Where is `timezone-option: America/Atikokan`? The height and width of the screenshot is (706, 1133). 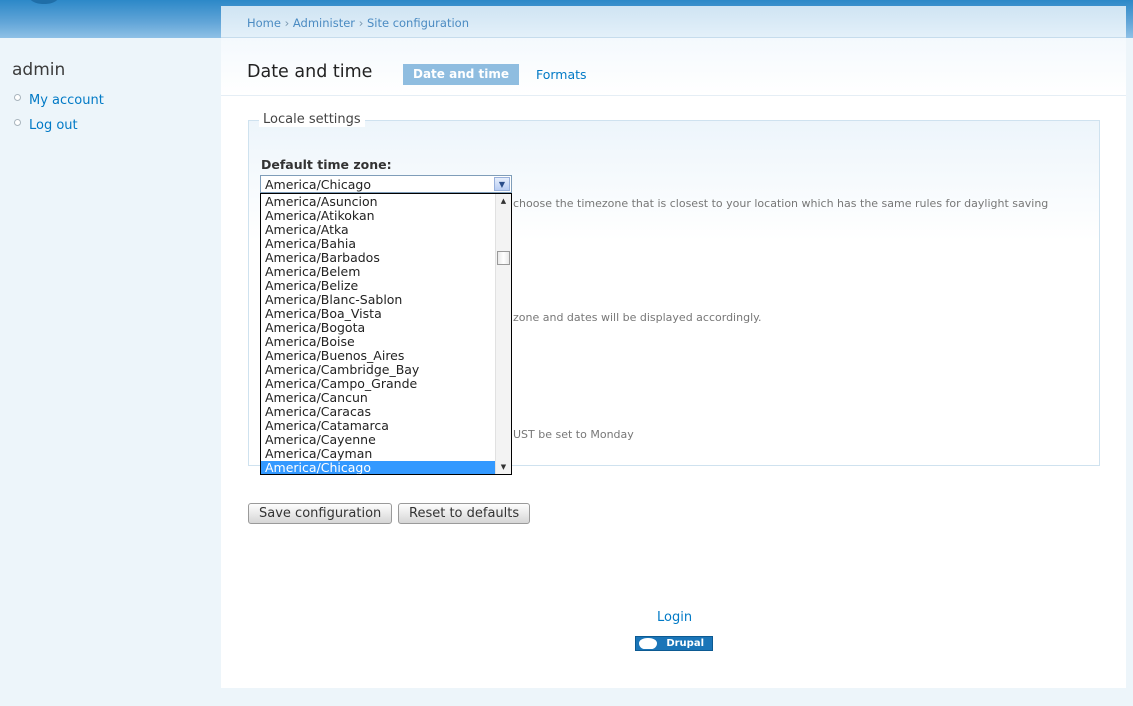 timezone-option: America/Atikokan is located at coordinates (378, 216).